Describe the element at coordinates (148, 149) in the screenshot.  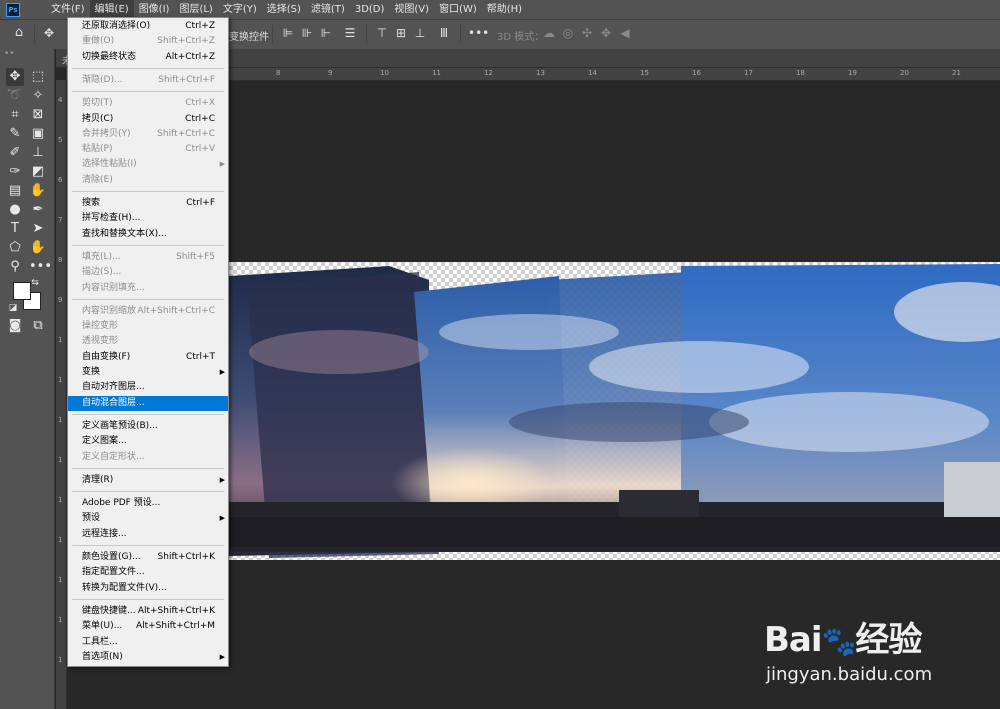
I see `edit-menu-item: 粘贴(P) Ctrl+V` at that location.